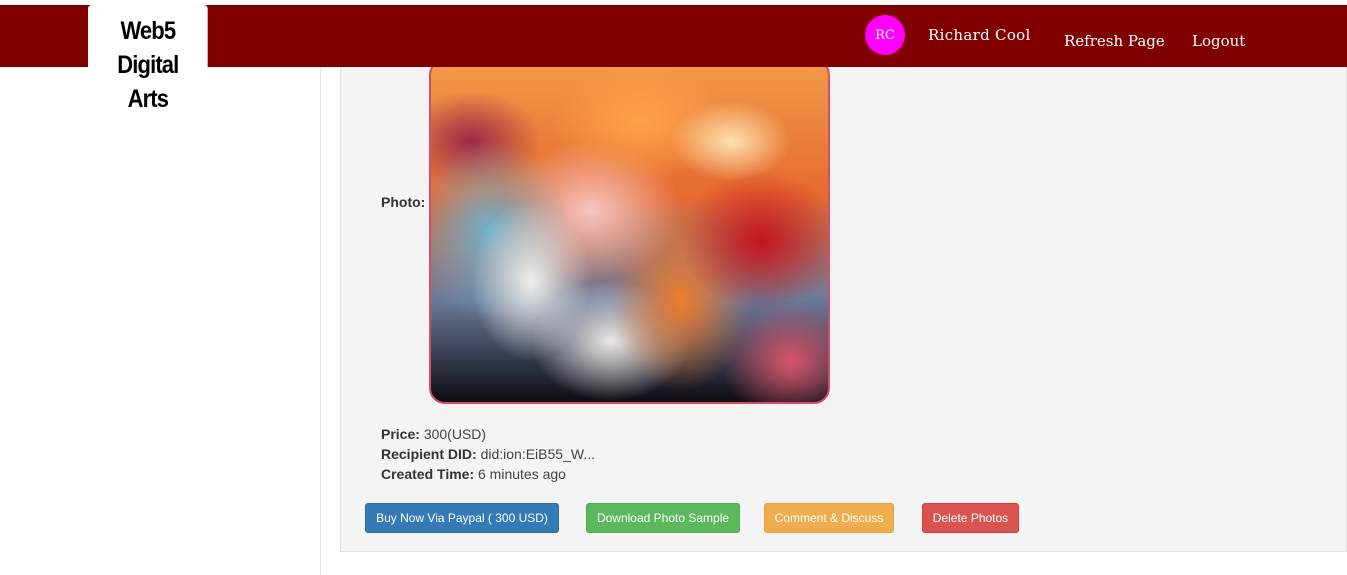 The width and height of the screenshot is (1347, 575). What do you see at coordinates (970, 518) in the screenshot?
I see `delete-photos-button: Delete Photos` at bounding box center [970, 518].